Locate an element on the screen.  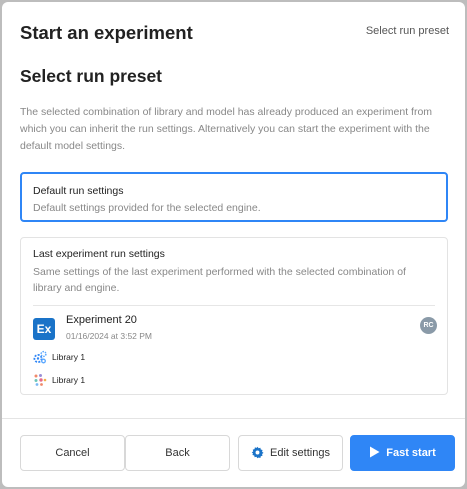
experiment-date: 01/16/2024 at 3:52 PM is located at coordinates (109, 336).